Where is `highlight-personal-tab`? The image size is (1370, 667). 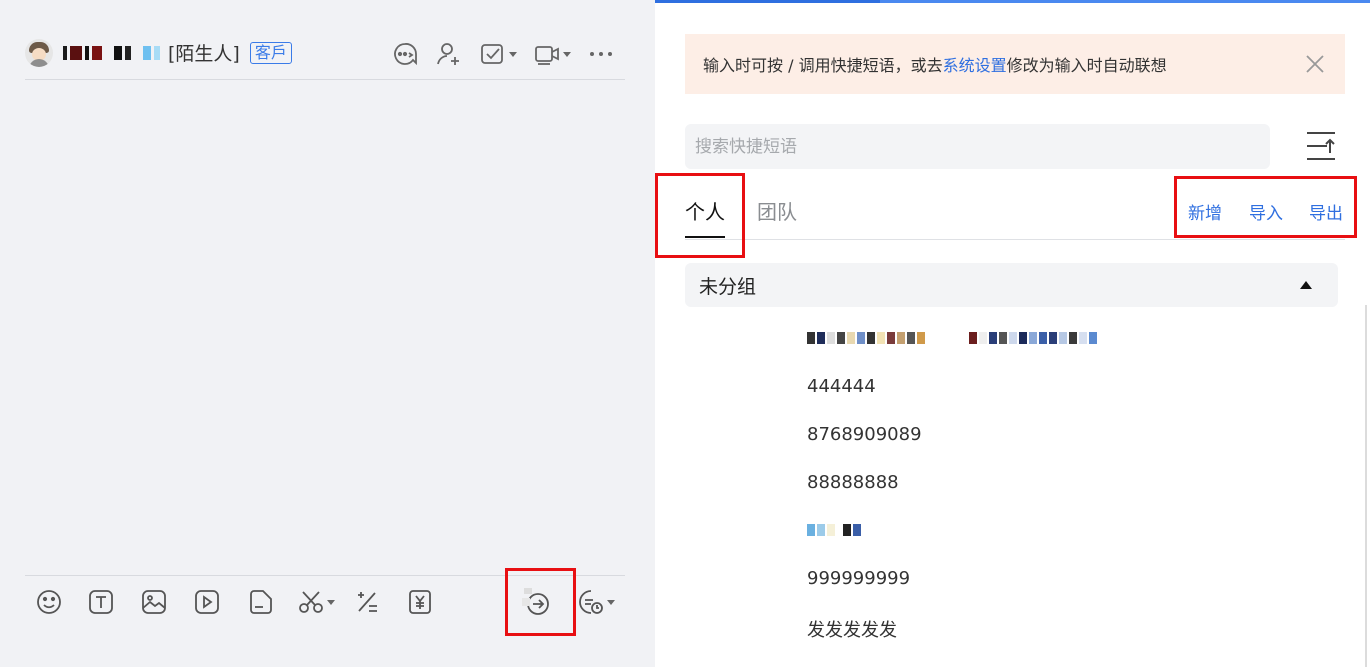 highlight-personal-tab is located at coordinates (700, 215).